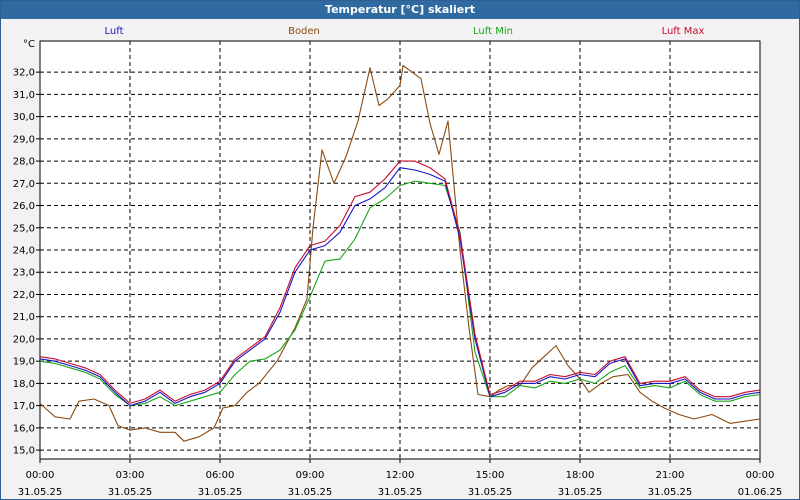 The width and height of the screenshot is (800, 500). I want to click on x-tick-time-label: 06:00, so click(220, 475).